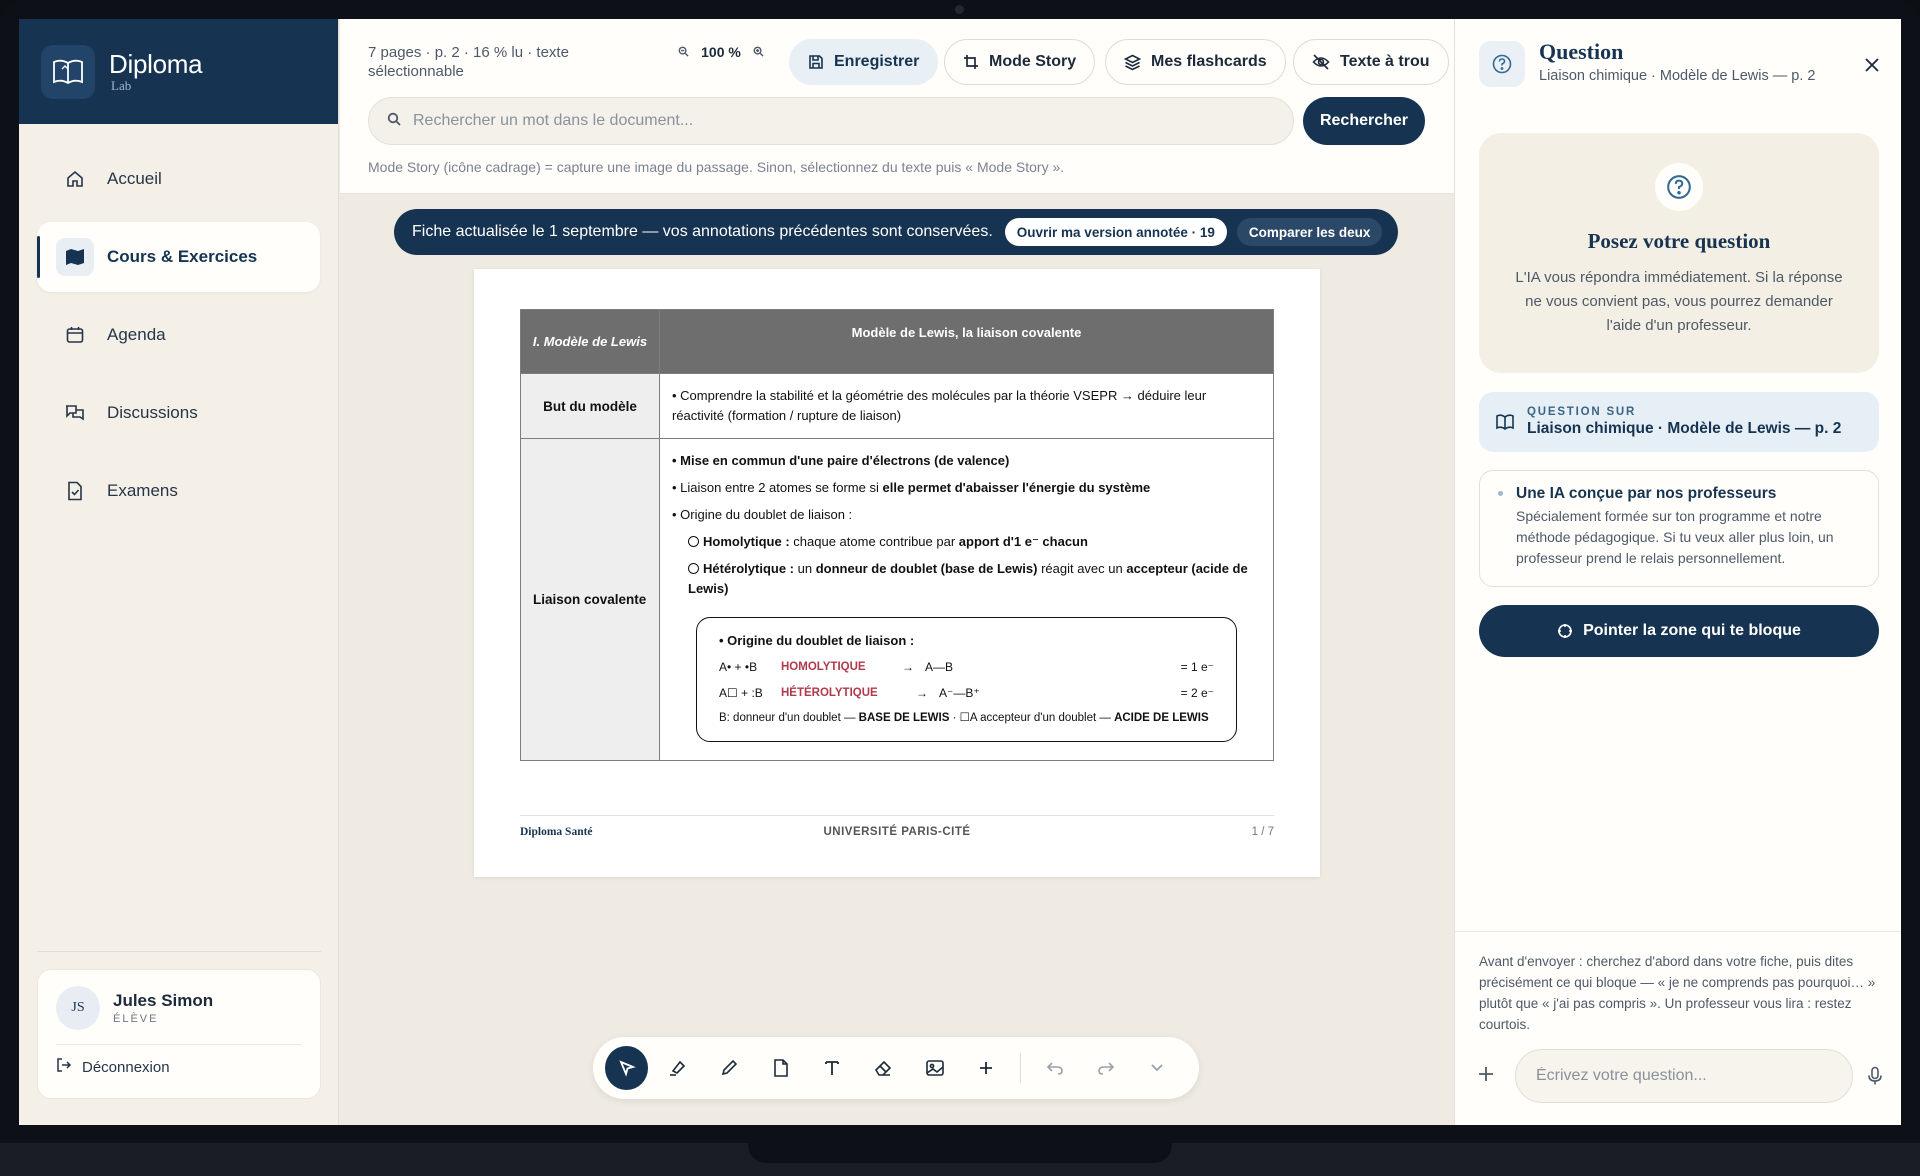 This screenshot has width=1920, height=1176. Describe the element at coordinates (777, 487) in the screenshot. I see `bullet-2-text: • Liaison entre 2 atomes se forme si` at that location.